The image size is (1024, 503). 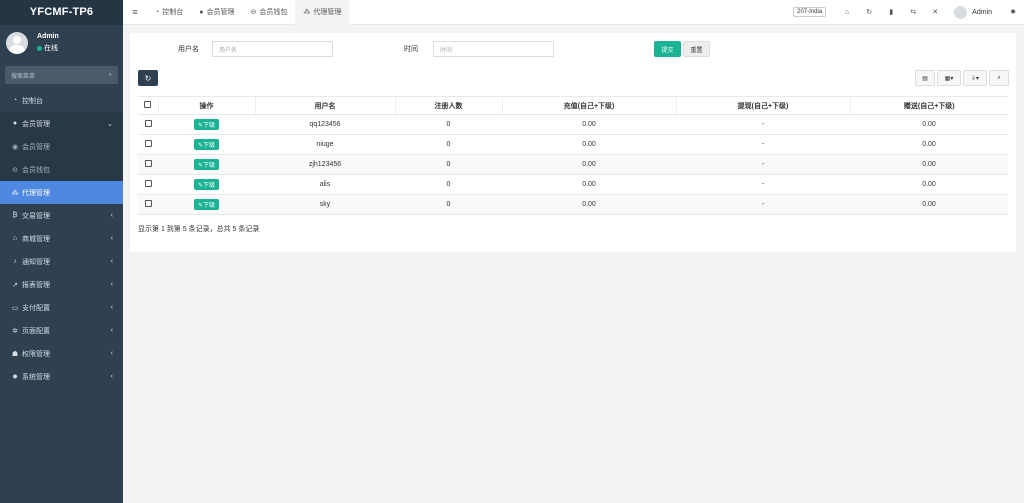 I want to click on tab-member-wallet: ⊖ 会员钱包, so click(x=268, y=12).